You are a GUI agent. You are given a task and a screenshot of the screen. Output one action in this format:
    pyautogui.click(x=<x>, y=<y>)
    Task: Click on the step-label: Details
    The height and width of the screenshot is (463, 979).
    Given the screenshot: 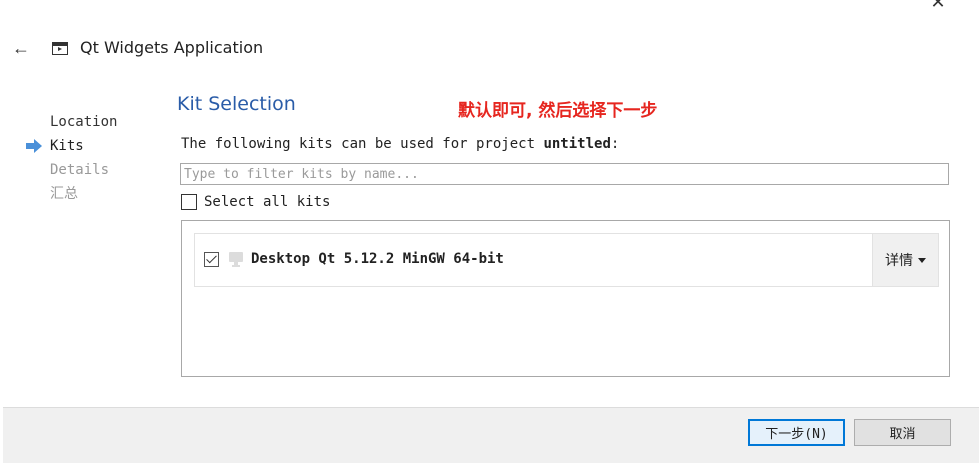 What is the action you would take?
    pyautogui.click(x=80, y=170)
    